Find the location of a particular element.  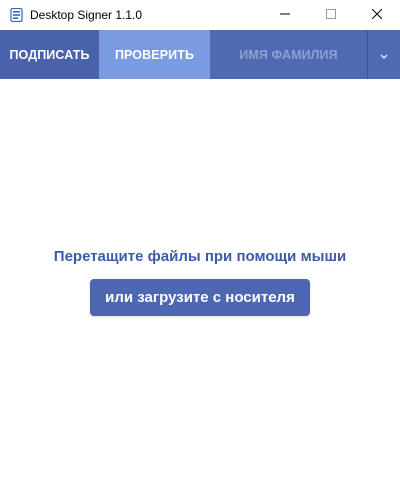

window-controls is located at coordinates (331, 15).